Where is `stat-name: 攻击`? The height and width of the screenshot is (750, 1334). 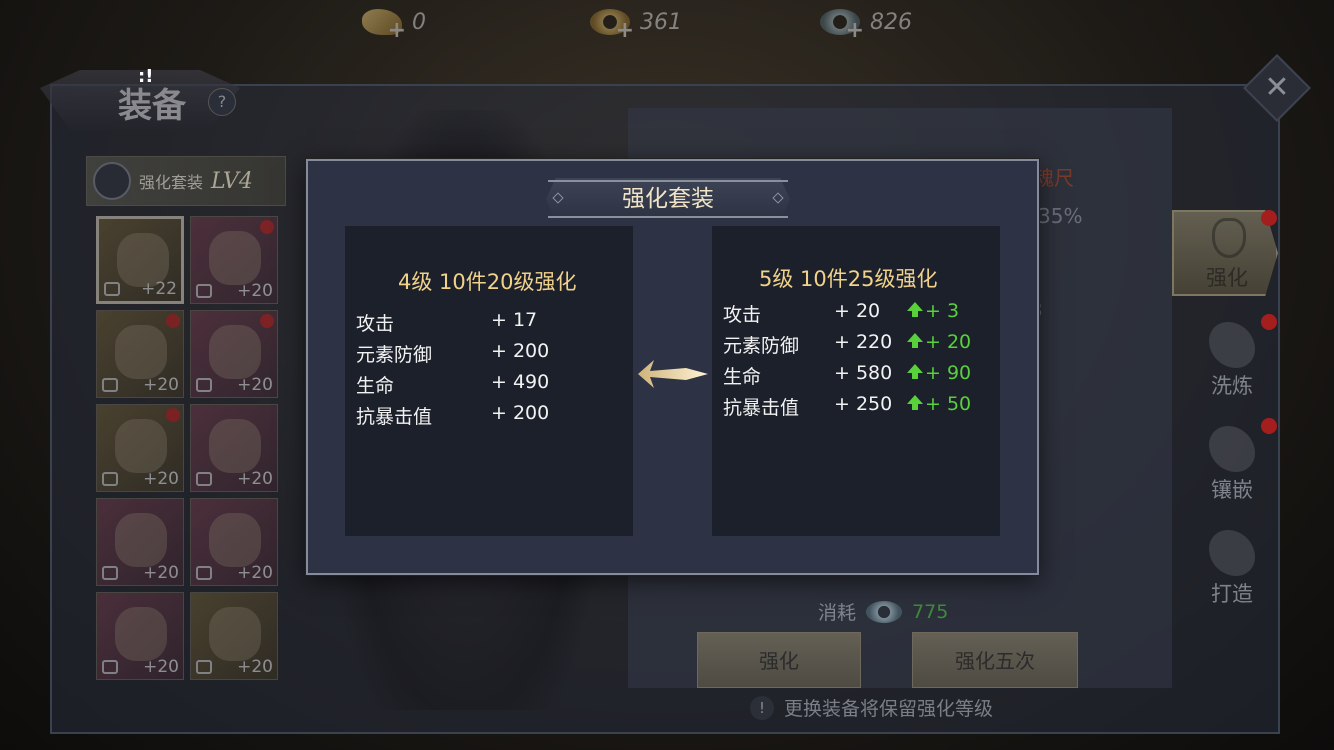 stat-name: 攻击 is located at coordinates (375, 324).